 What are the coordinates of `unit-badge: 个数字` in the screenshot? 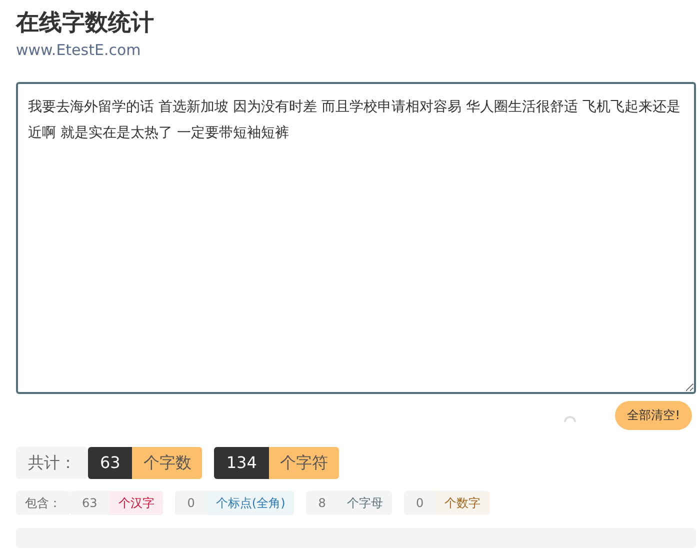 It's located at (463, 503).